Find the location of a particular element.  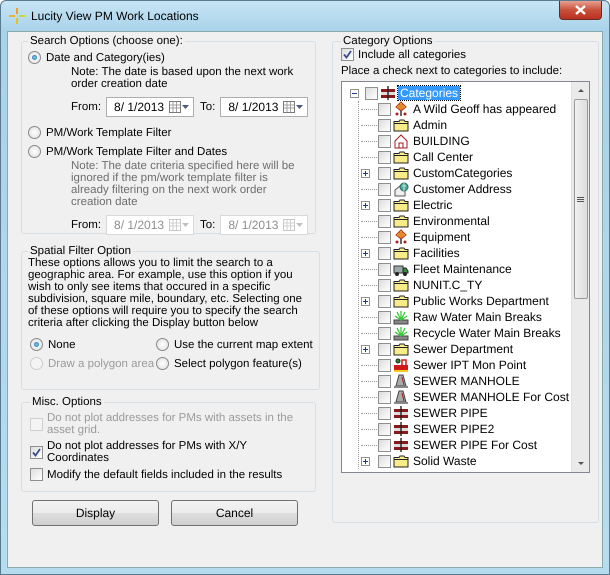

tree-item: SEWER PIPE2 is located at coordinates (453, 429).